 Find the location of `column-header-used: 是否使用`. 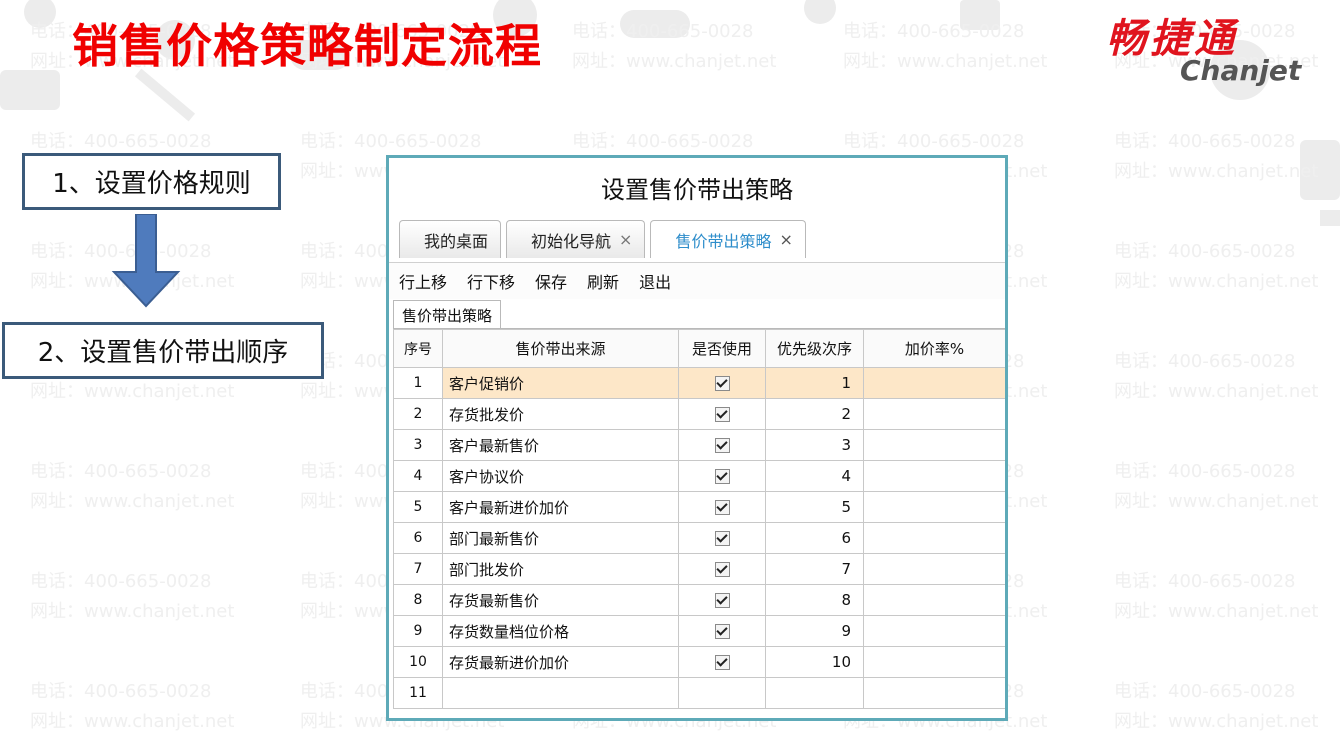

column-header-used: 是否使用 is located at coordinates (722, 348).